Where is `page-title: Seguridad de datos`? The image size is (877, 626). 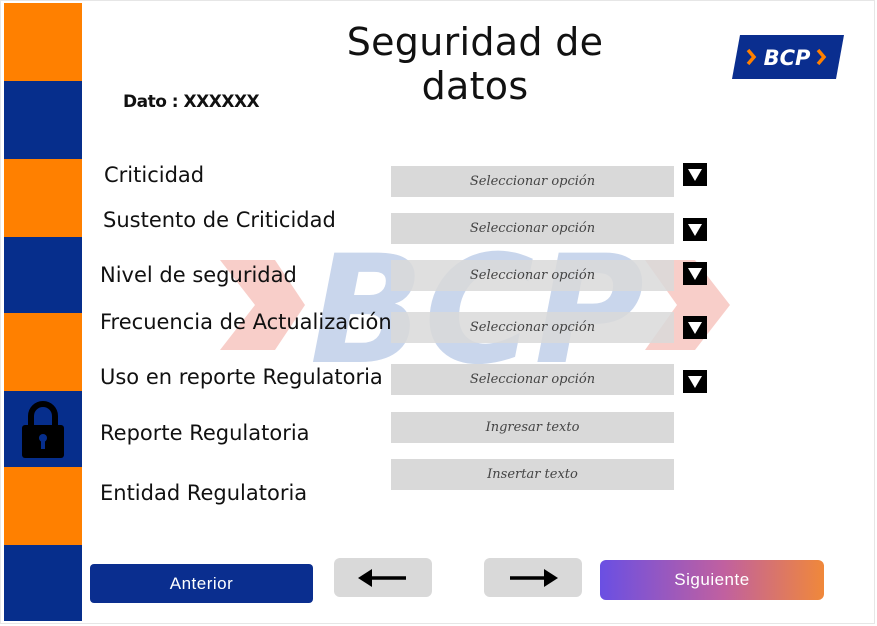
page-title: Seguridad de datos is located at coordinates (475, 64).